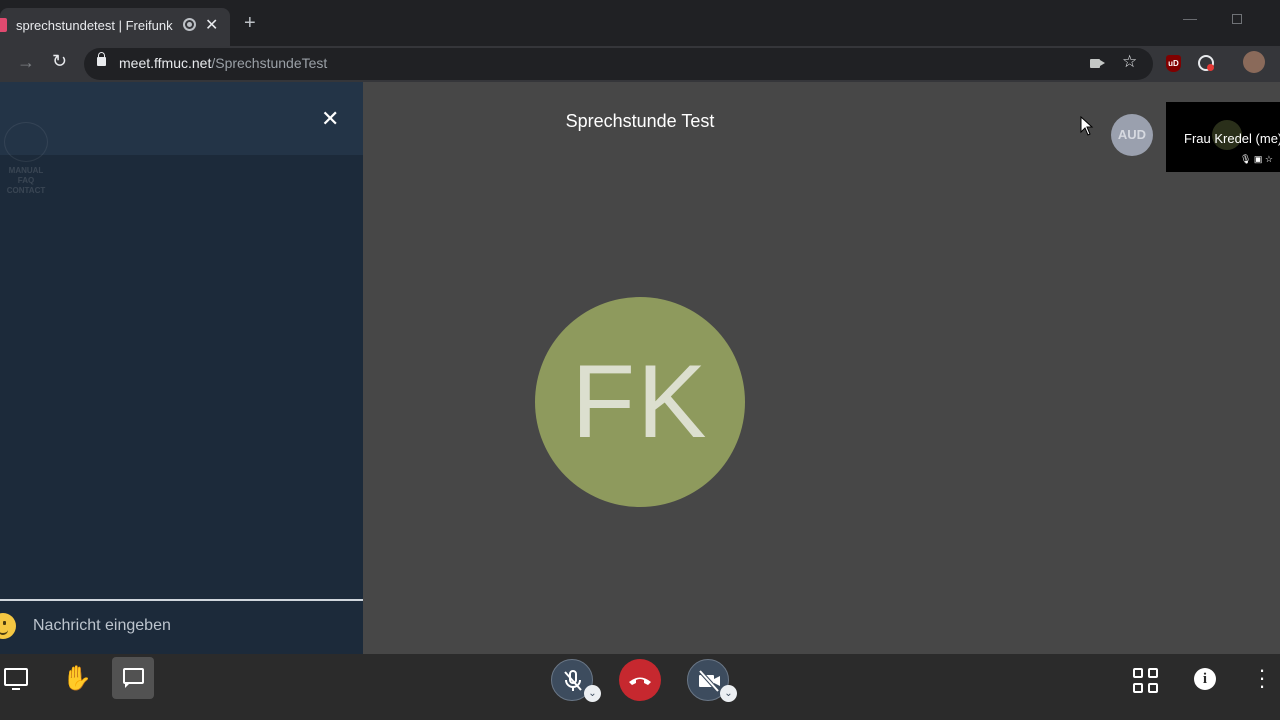  What do you see at coordinates (59, 61) in the screenshot?
I see `reload-icon: ↻` at bounding box center [59, 61].